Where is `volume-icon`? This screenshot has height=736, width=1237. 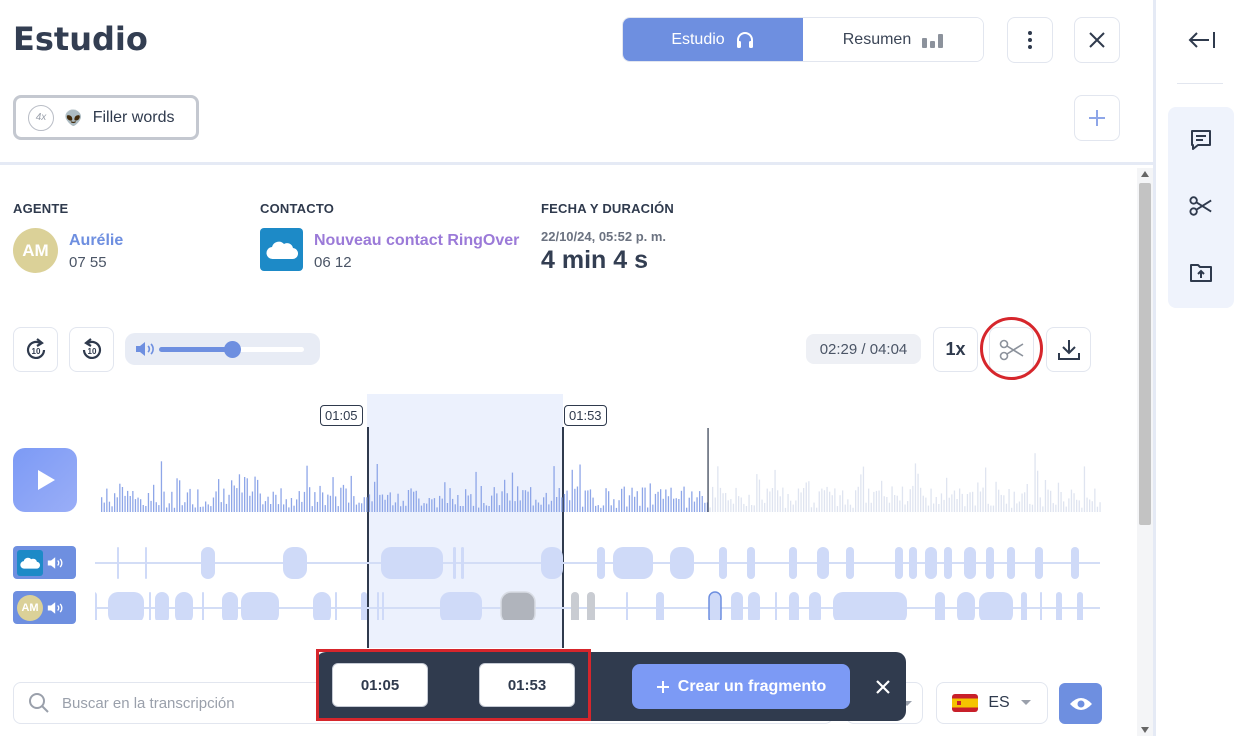
volume-icon is located at coordinates (146, 349).